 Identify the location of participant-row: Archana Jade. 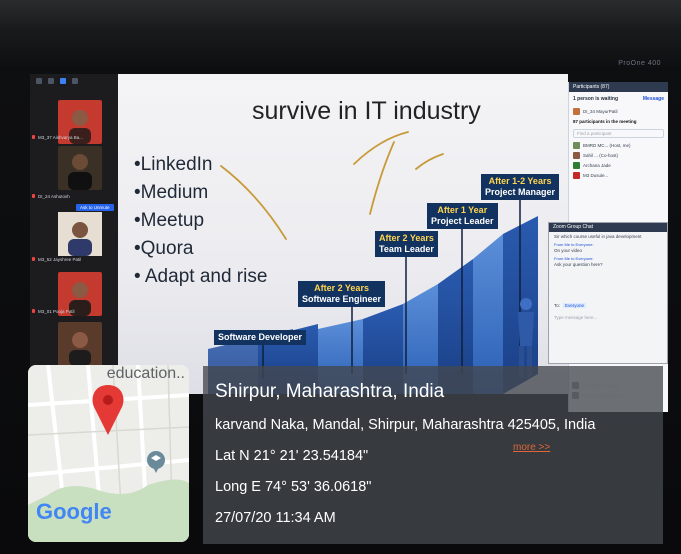
(618, 165).